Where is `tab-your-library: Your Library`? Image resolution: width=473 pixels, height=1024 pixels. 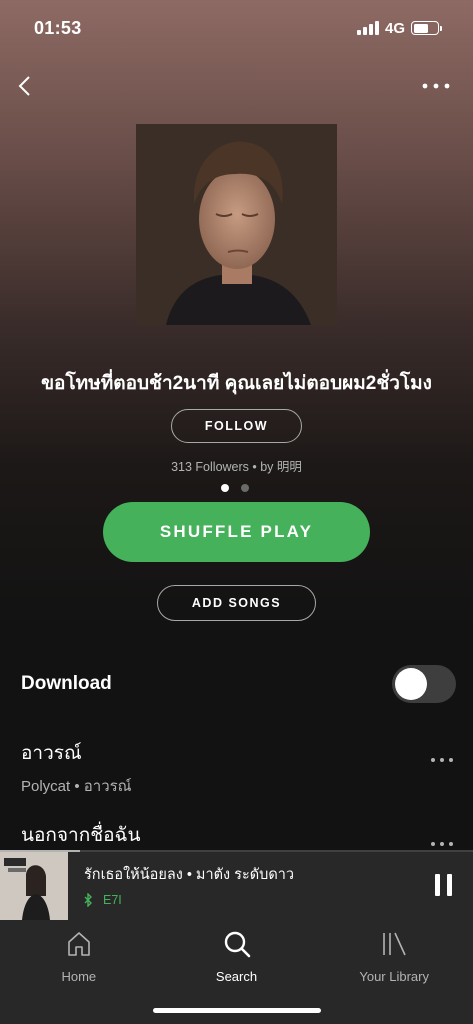 tab-your-library: Your Library is located at coordinates (394, 972).